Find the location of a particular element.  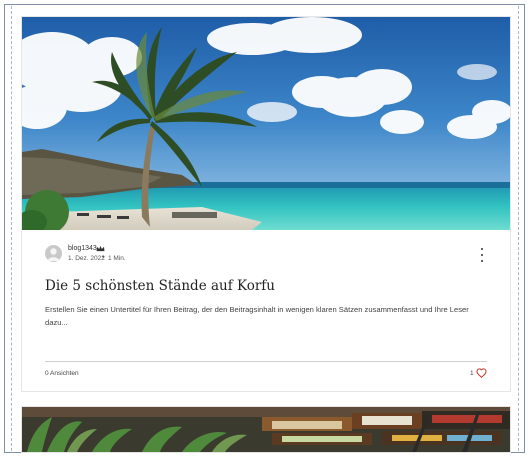

crown-icon is located at coordinates (100, 248).